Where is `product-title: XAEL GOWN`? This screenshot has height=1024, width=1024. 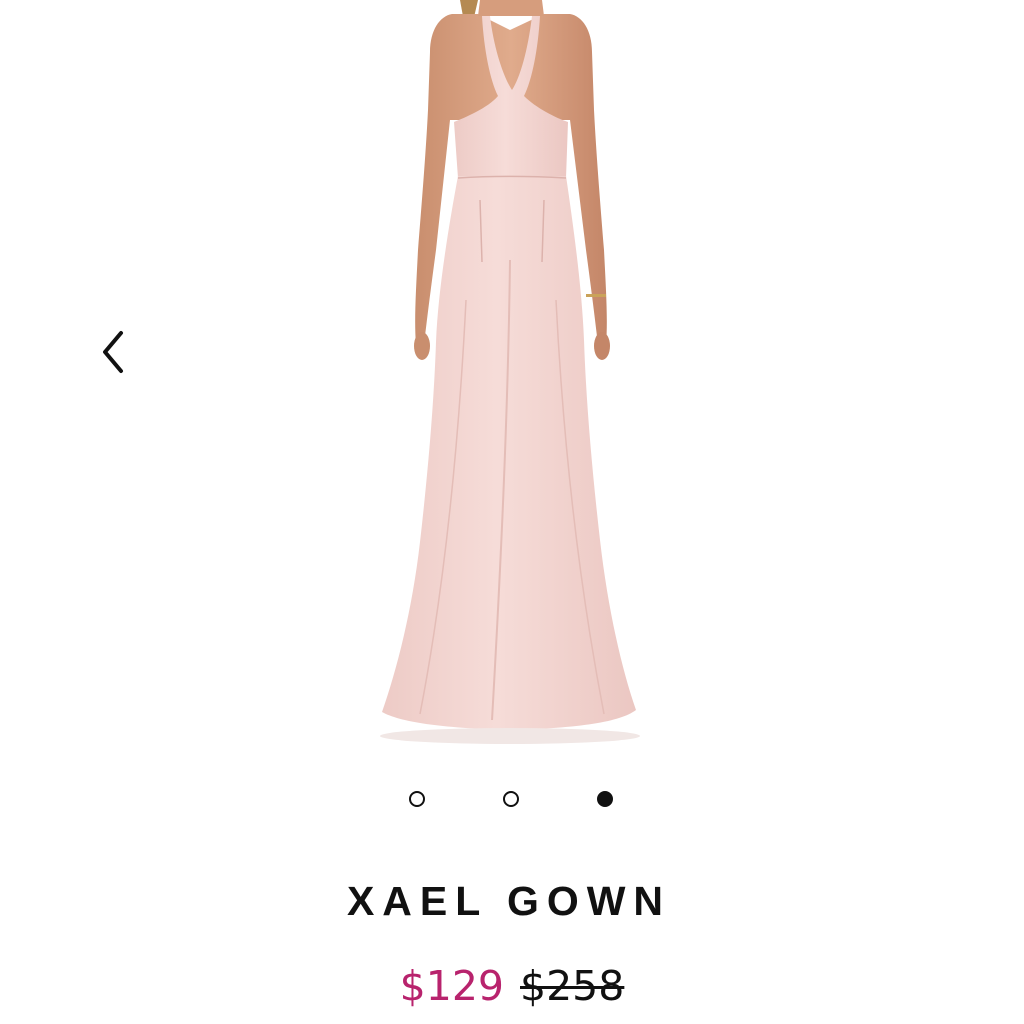 product-title: XAEL GOWN is located at coordinates (509, 901).